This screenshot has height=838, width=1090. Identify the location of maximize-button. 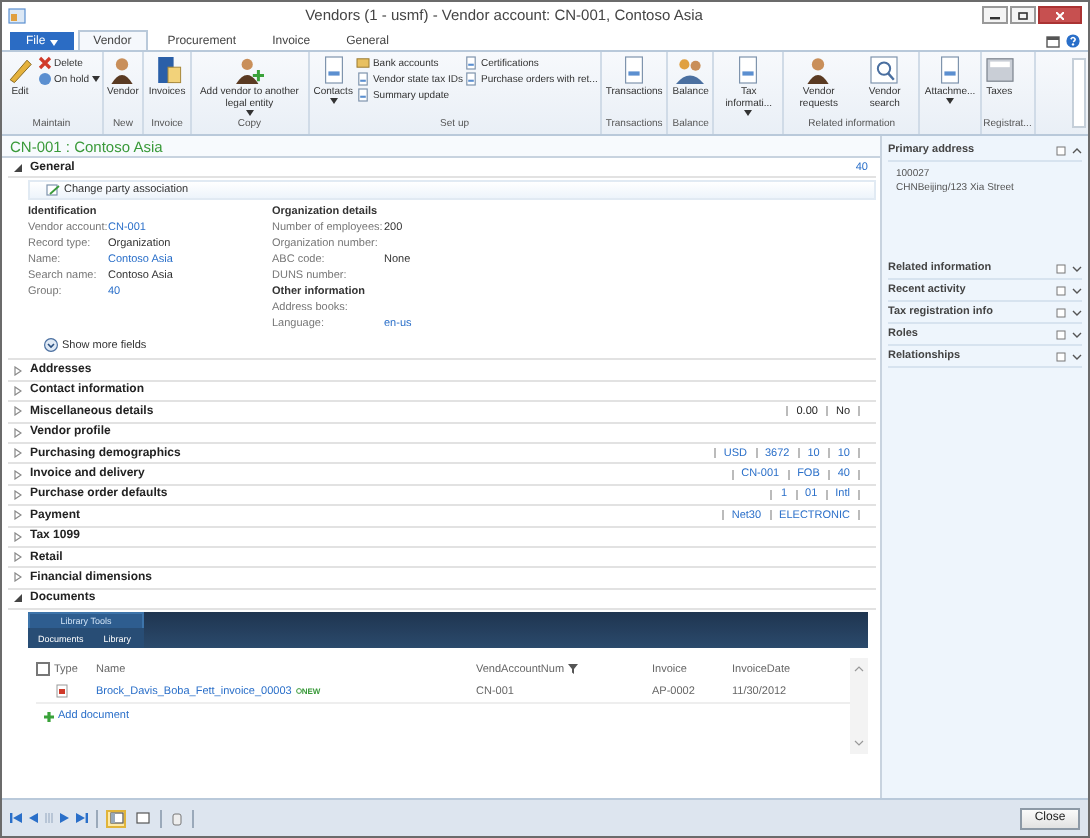
(1023, 15).